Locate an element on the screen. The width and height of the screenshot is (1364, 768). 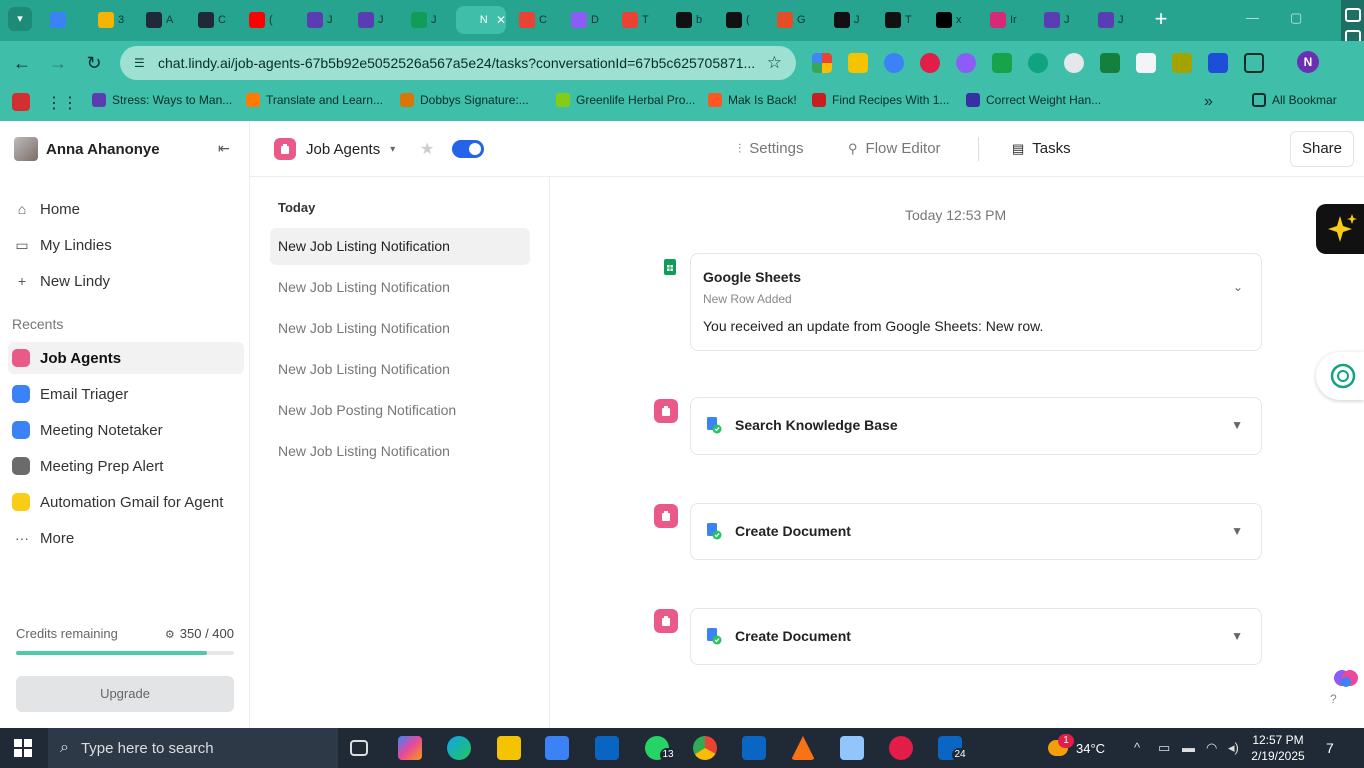
chevron-up-icon: ^ is located at coordinates (1137, 747).